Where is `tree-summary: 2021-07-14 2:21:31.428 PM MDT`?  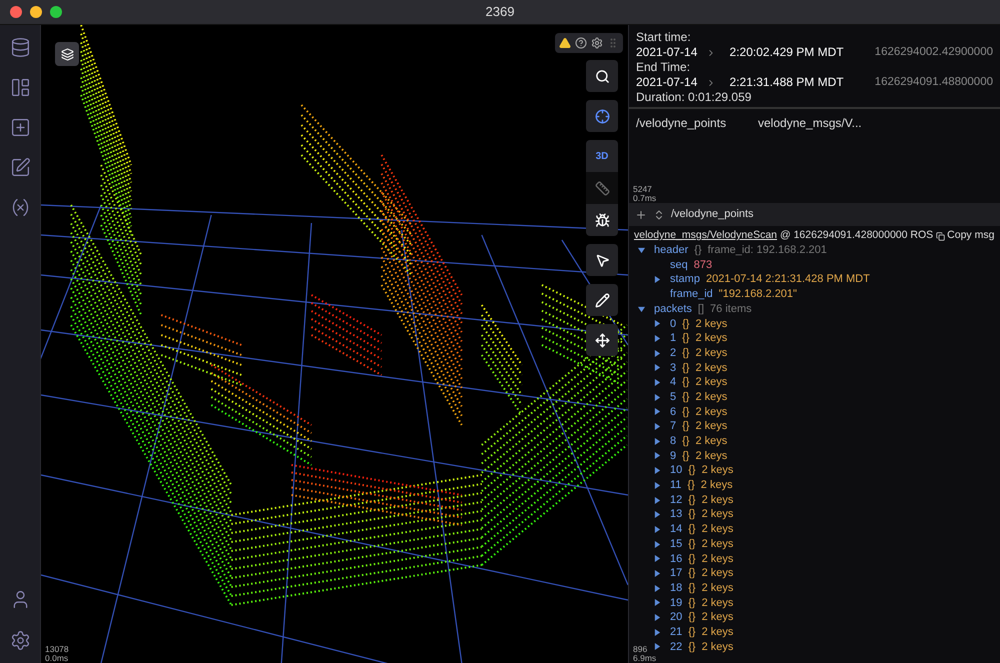
tree-summary: 2021-07-14 2:21:31.428 PM MDT is located at coordinates (788, 280).